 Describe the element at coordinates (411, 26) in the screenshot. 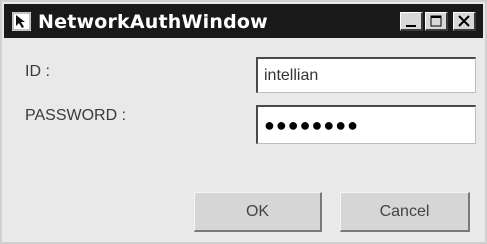

I see `minimize-icon` at that location.